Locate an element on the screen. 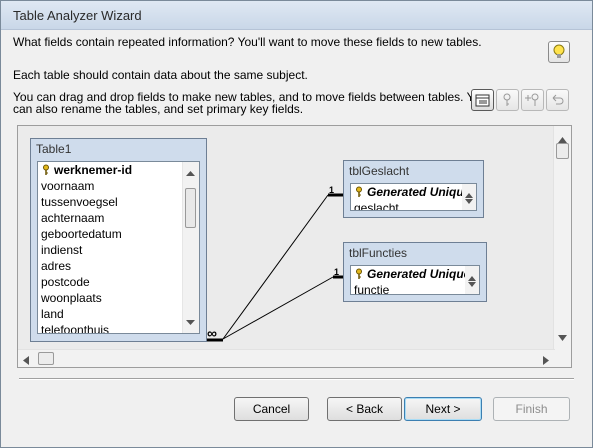 Image resolution: width=593 pixels, height=448 pixels. table1-field: indienst is located at coordinates (118, 250).